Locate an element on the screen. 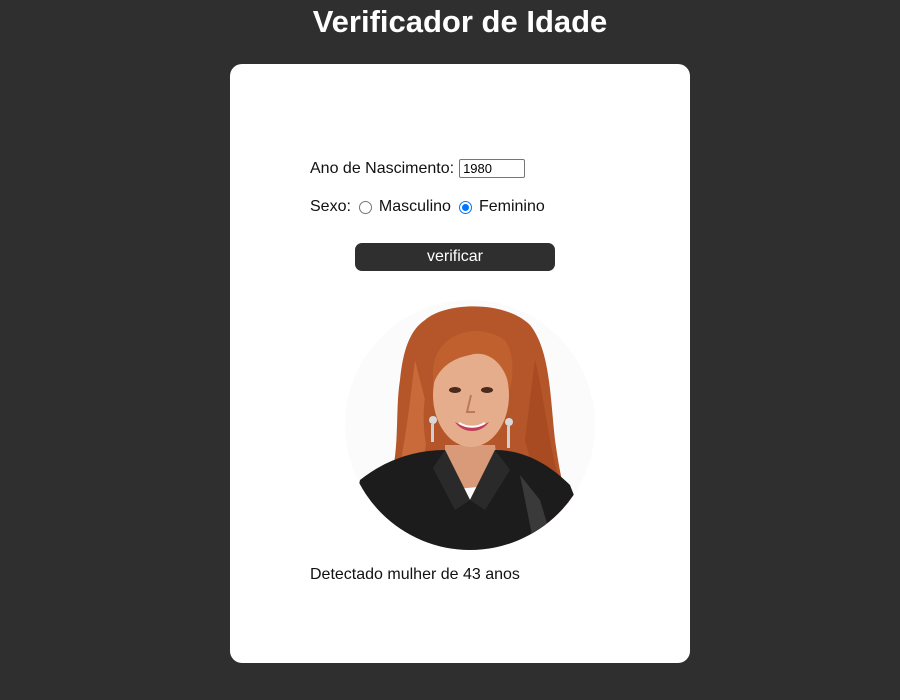 The image size is (900, 700). result-text: Detectado mulher de 43 anos is located at coordinates (415, 574).